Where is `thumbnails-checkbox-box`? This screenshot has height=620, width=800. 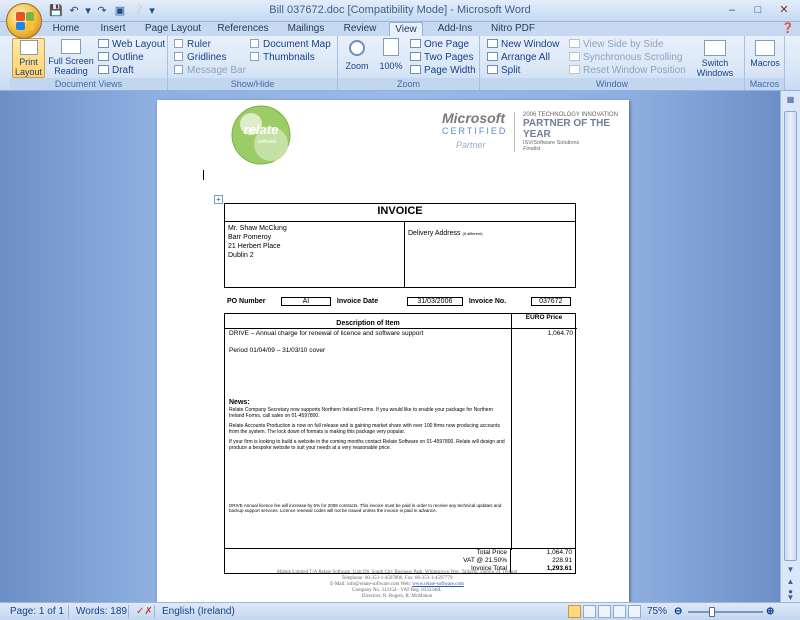 thumbnails-checkbox-box is located at coordinates (254, 56).